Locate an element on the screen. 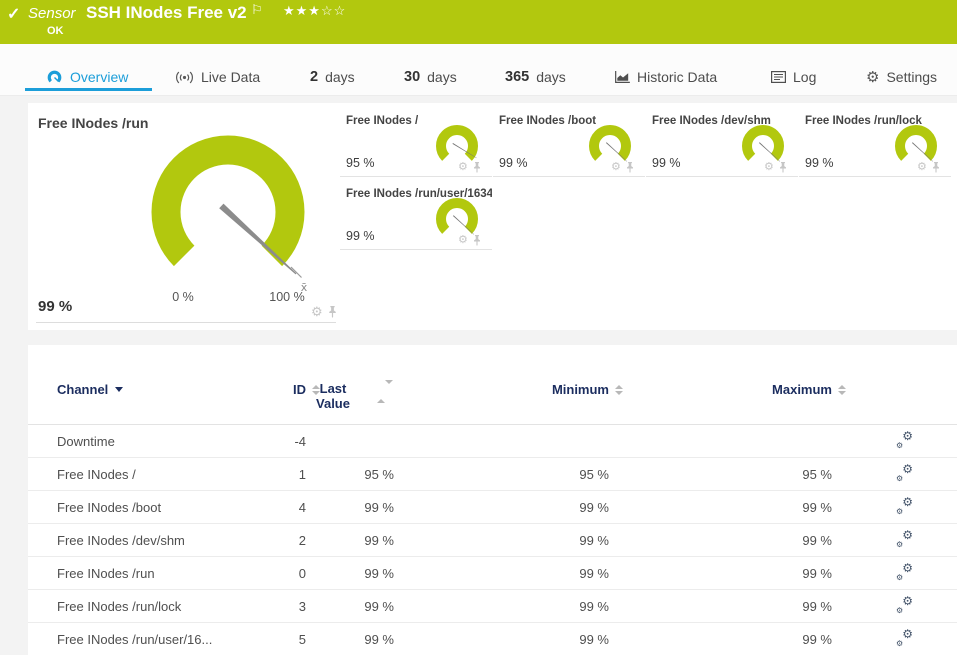  tab-number: 2 is located at coordinates (314, 77).